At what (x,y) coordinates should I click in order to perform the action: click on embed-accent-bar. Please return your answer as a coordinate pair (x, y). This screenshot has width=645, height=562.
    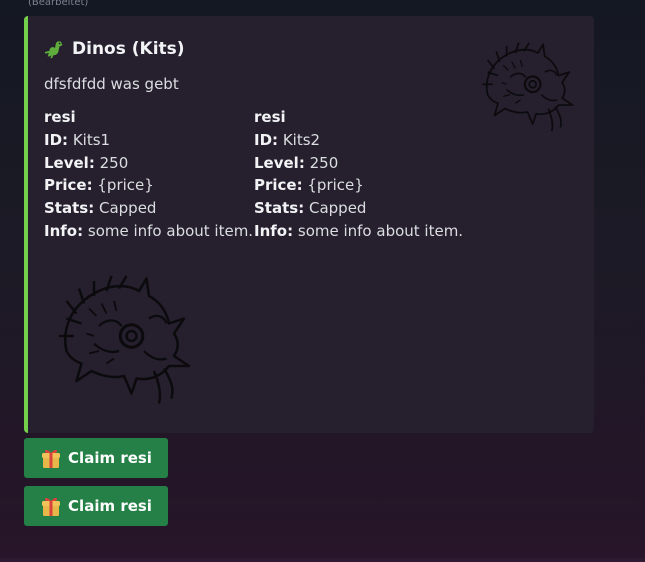
    Looking at the image, I should click on (26, 224).